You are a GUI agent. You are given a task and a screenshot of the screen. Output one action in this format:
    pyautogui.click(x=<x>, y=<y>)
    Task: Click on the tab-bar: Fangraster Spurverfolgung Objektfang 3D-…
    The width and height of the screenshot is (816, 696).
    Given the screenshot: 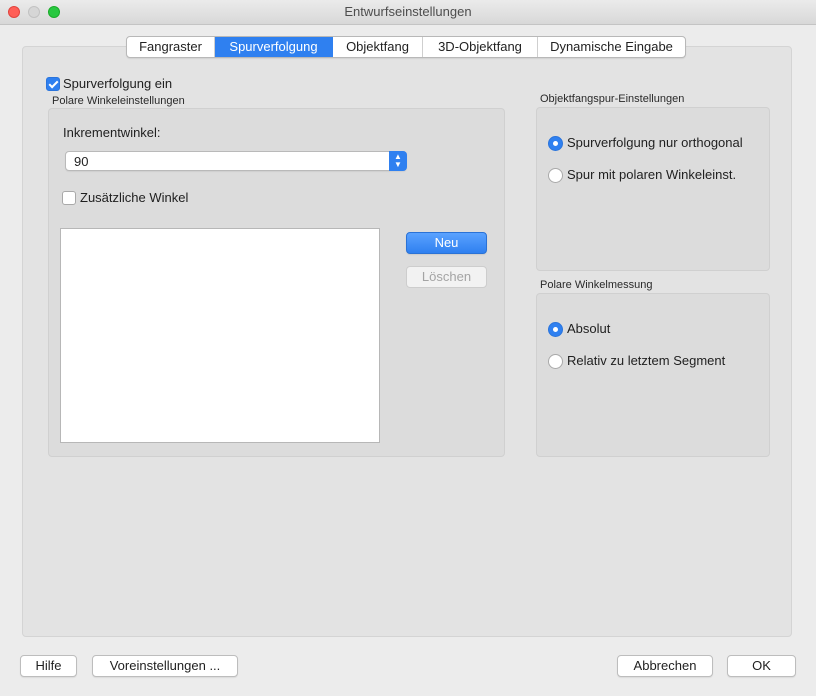 What is the action you would take?
    pyautogui.click(x=406, y=47)
    